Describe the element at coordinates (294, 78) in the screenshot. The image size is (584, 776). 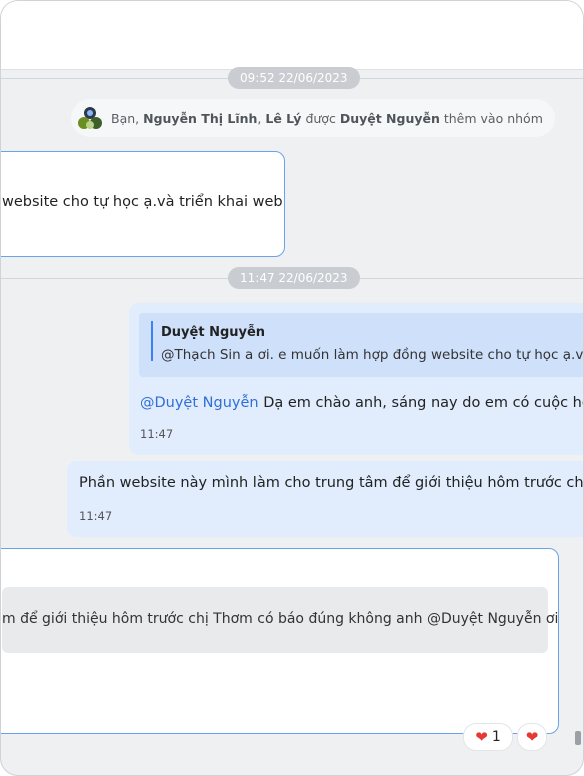
I see `timestamp-pill: 09:52 22/06/2023` at that location.